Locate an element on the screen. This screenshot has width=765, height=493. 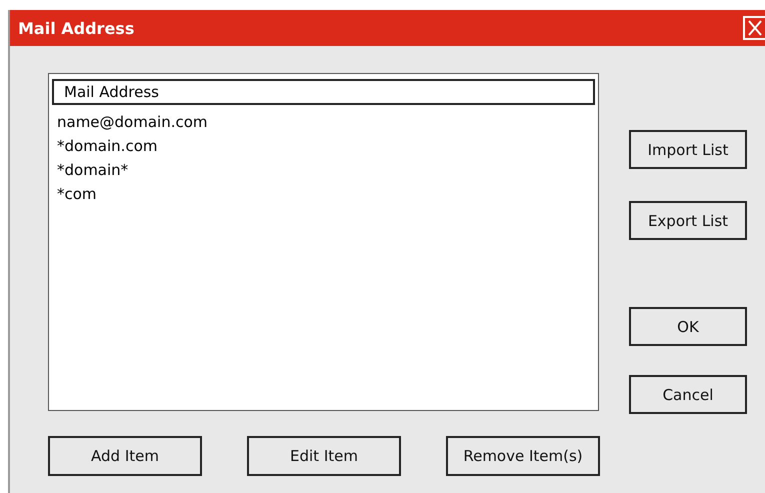
list-file-button: Export List is located at coordinates (688, 220).